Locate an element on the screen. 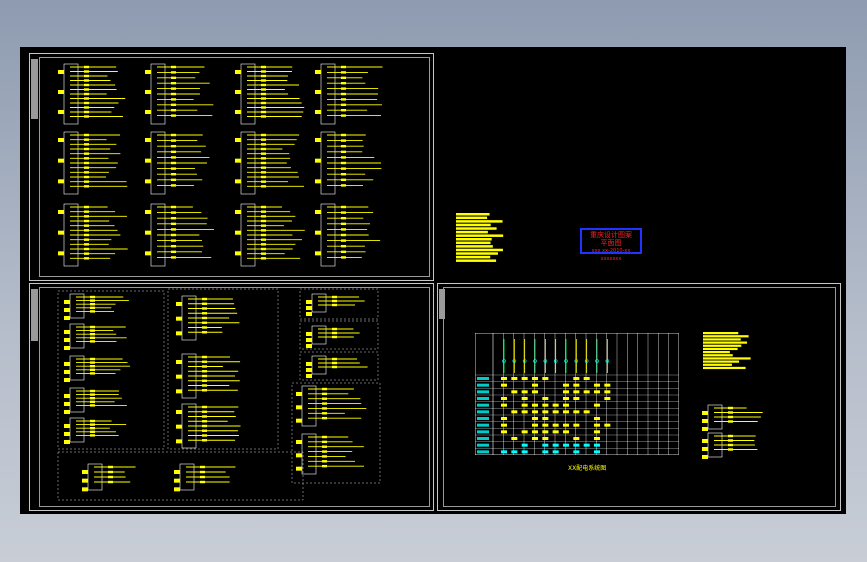 The image size is (867, 562). stamp-line-2: 平面图 is located at coordinates (611, 243).